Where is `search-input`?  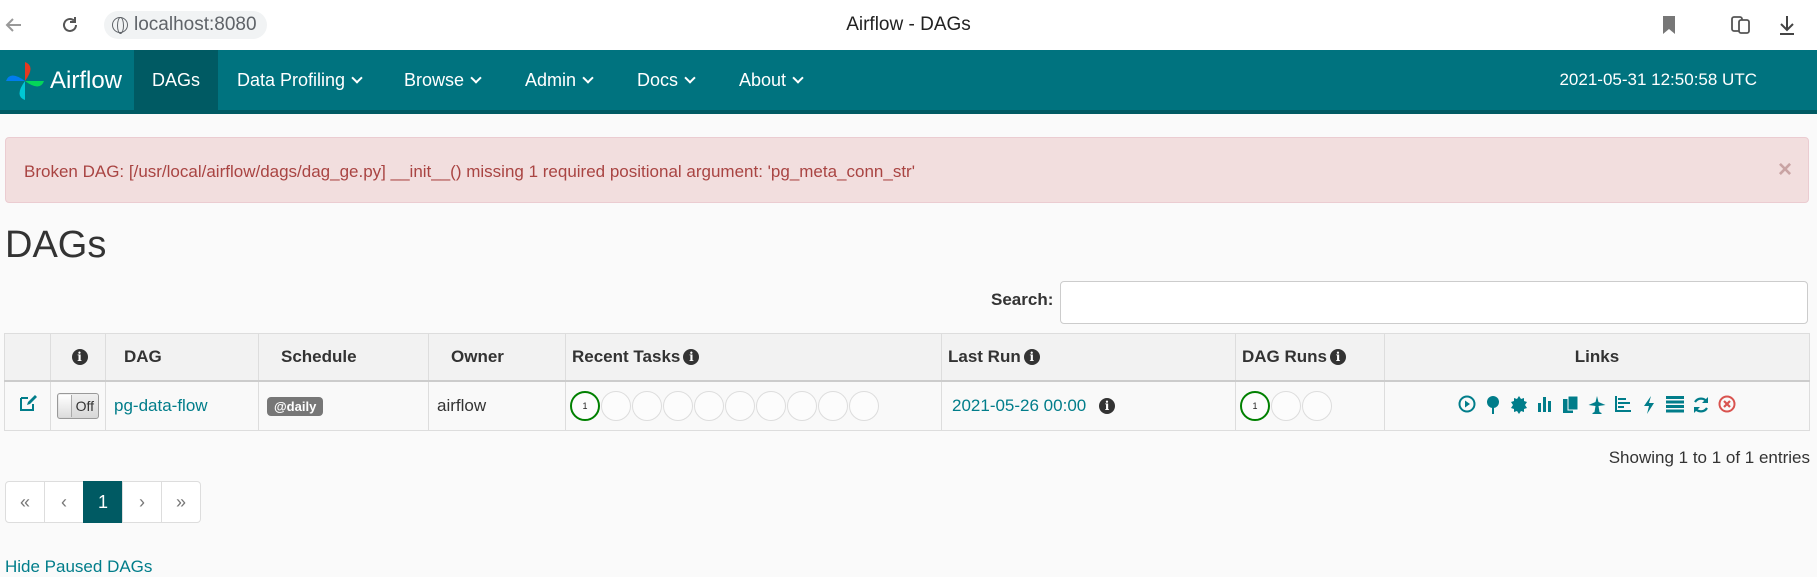
search-input is located at coordinates (1434, 302).